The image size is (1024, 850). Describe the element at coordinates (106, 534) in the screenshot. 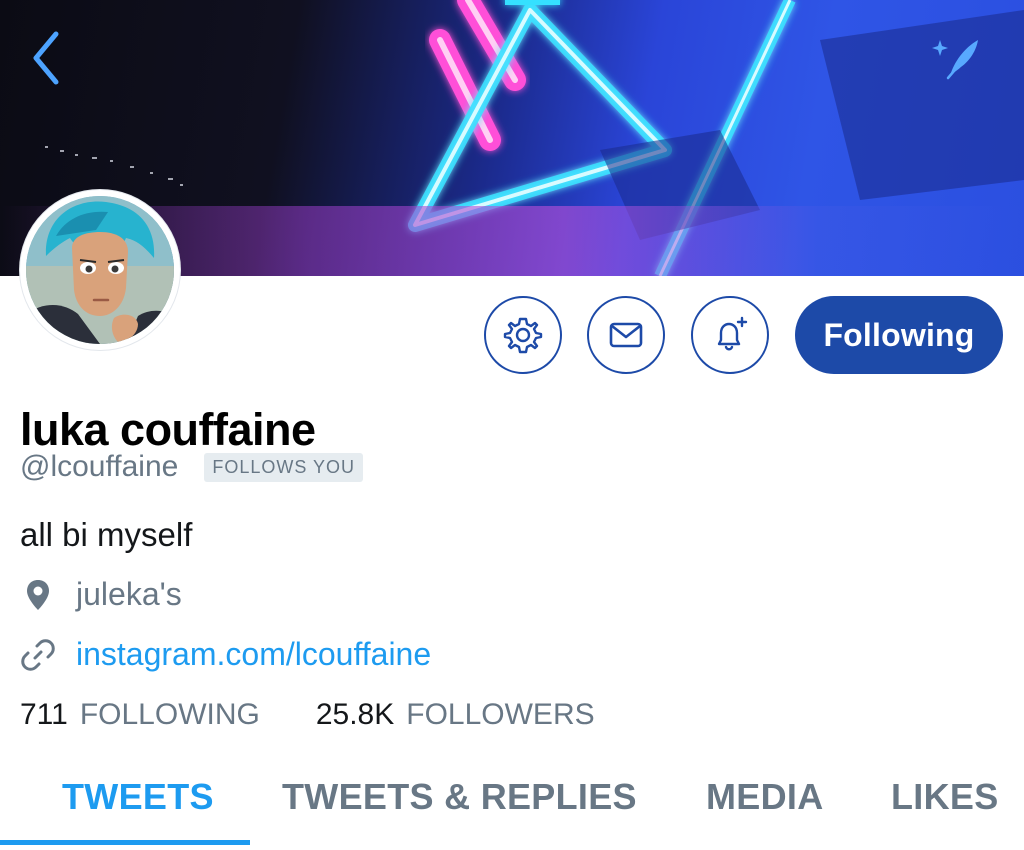

I see `bio: all bi myself` at that location.